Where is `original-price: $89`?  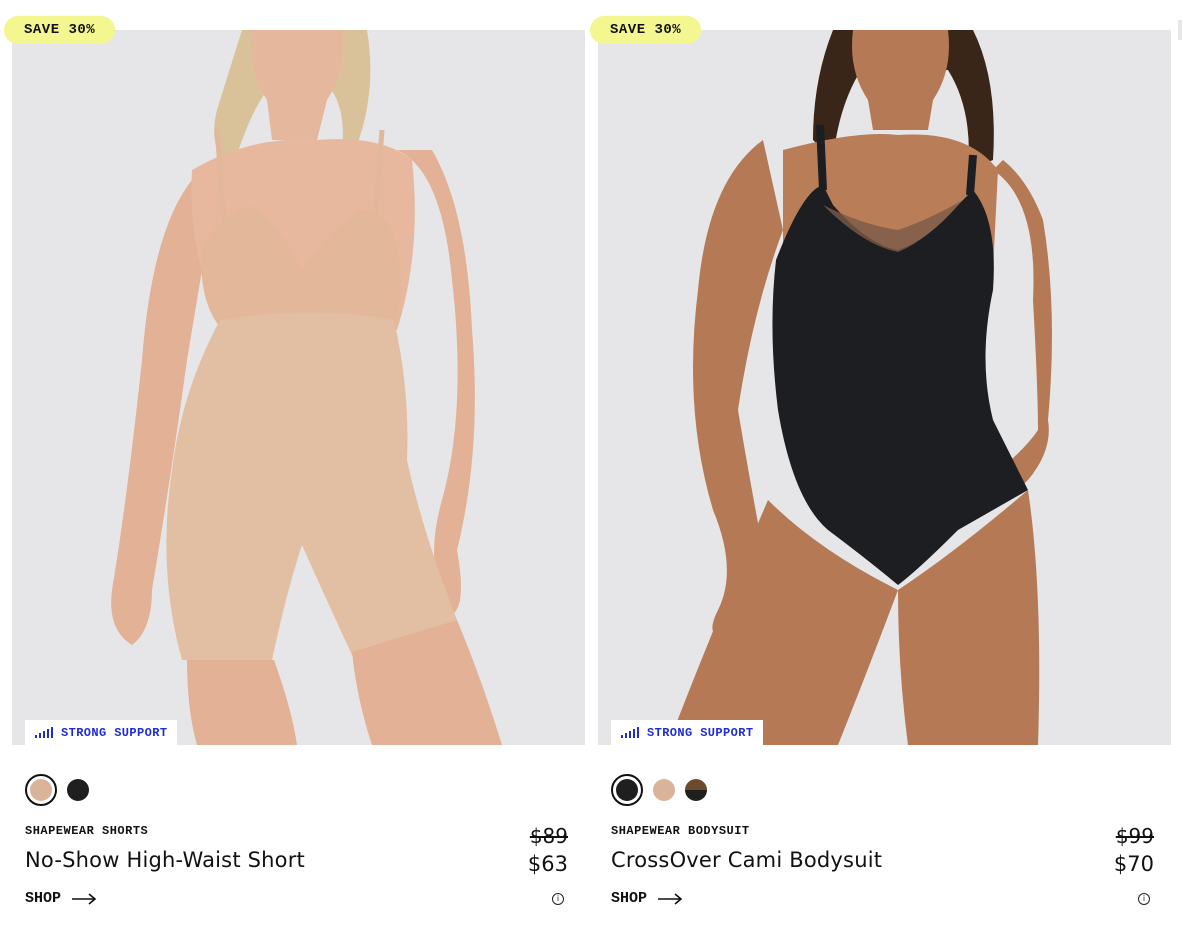 original-price: $89 is located at coordinates (548, 836).